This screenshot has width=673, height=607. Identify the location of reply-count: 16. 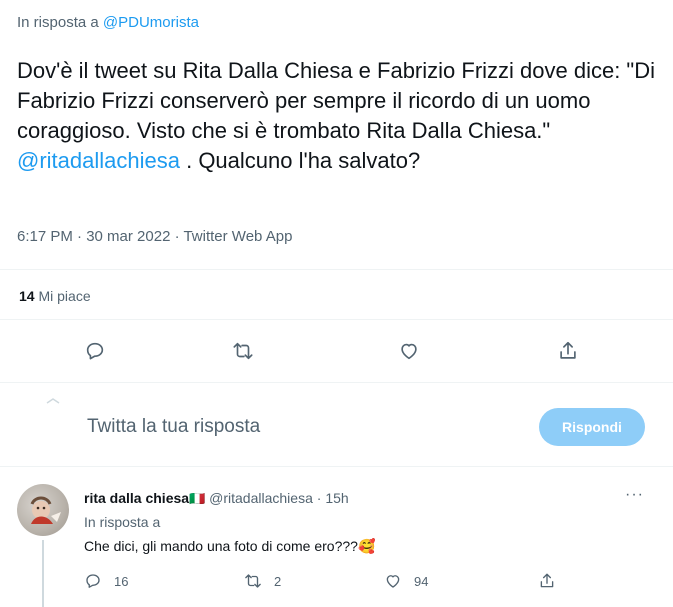
(121, 581).